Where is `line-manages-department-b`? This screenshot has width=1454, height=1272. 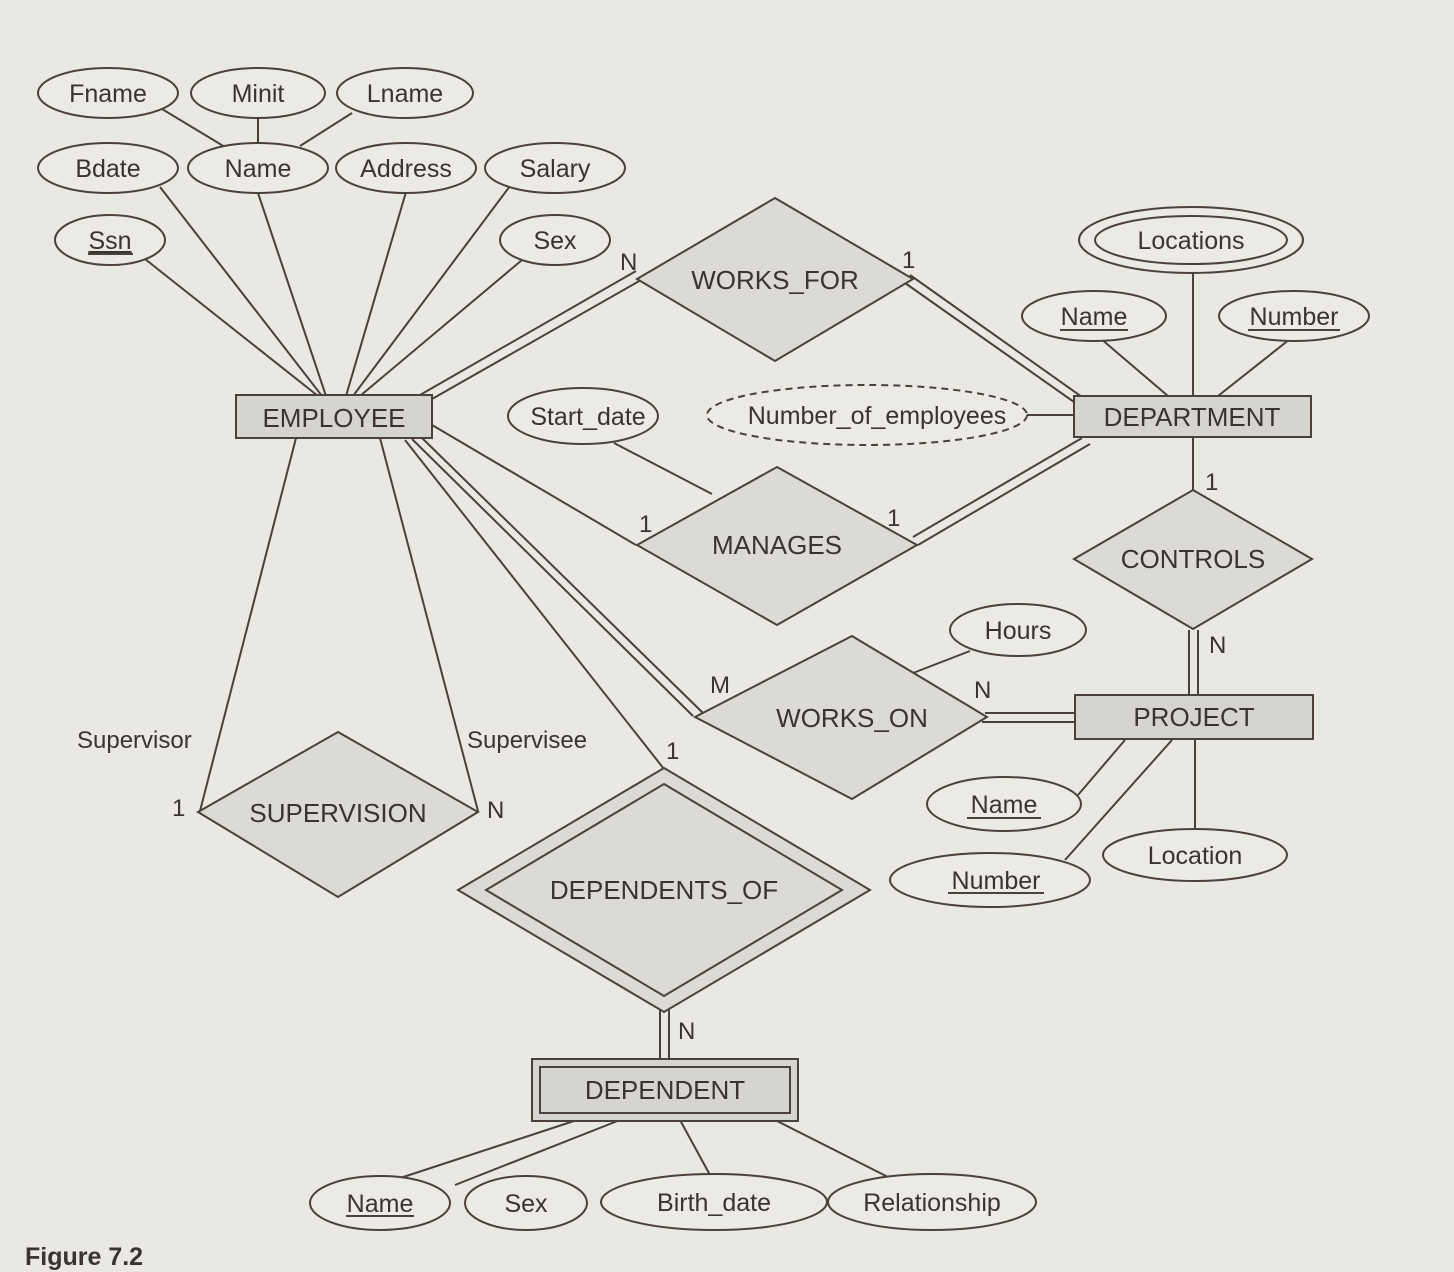 line-manages-department-b is located at coordinates (1004, 494).